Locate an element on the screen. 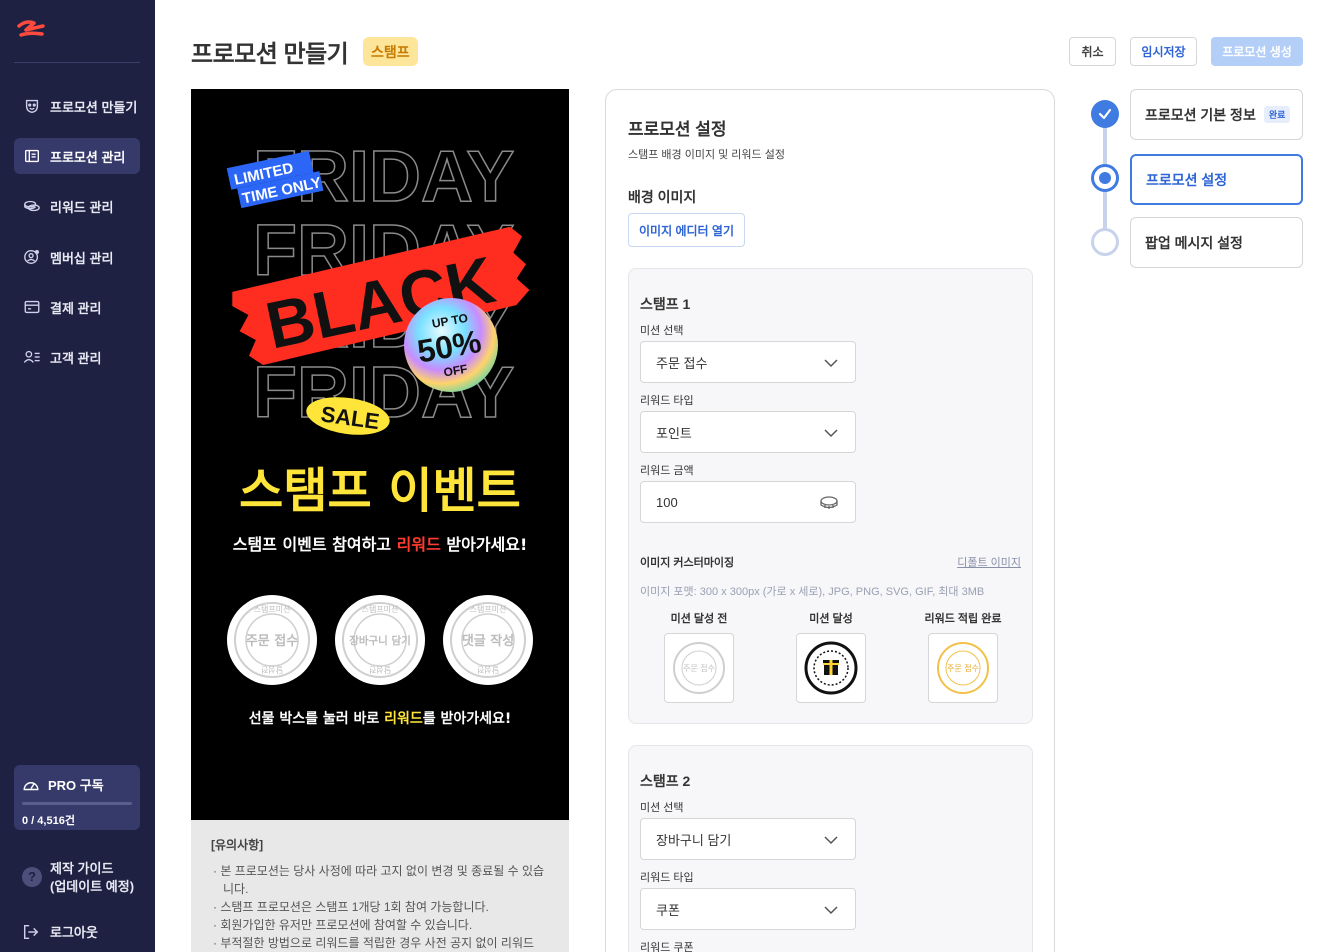  guide-line1: 제작 가이드 is located at coordinates (82, 868).